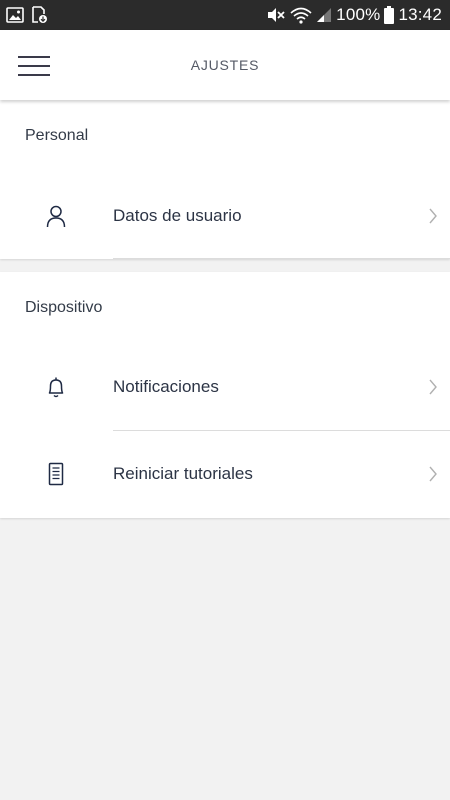 The height and width of the screenshot is (800, 450). What do you see at coordinates (276, 15) in the screenshot?
I see `mute-icon` at bounding box center [276, 15].